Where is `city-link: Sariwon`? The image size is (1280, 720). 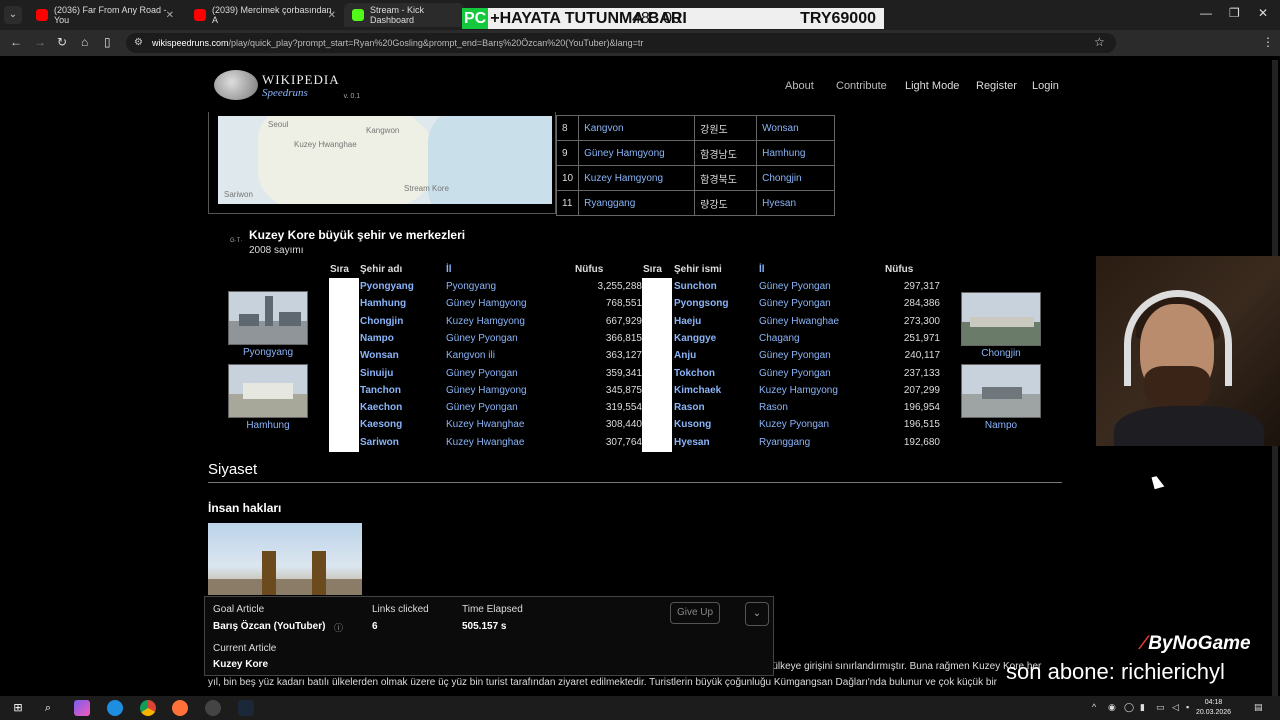
city-link: Sariwon is located at coordinates (379, 442).